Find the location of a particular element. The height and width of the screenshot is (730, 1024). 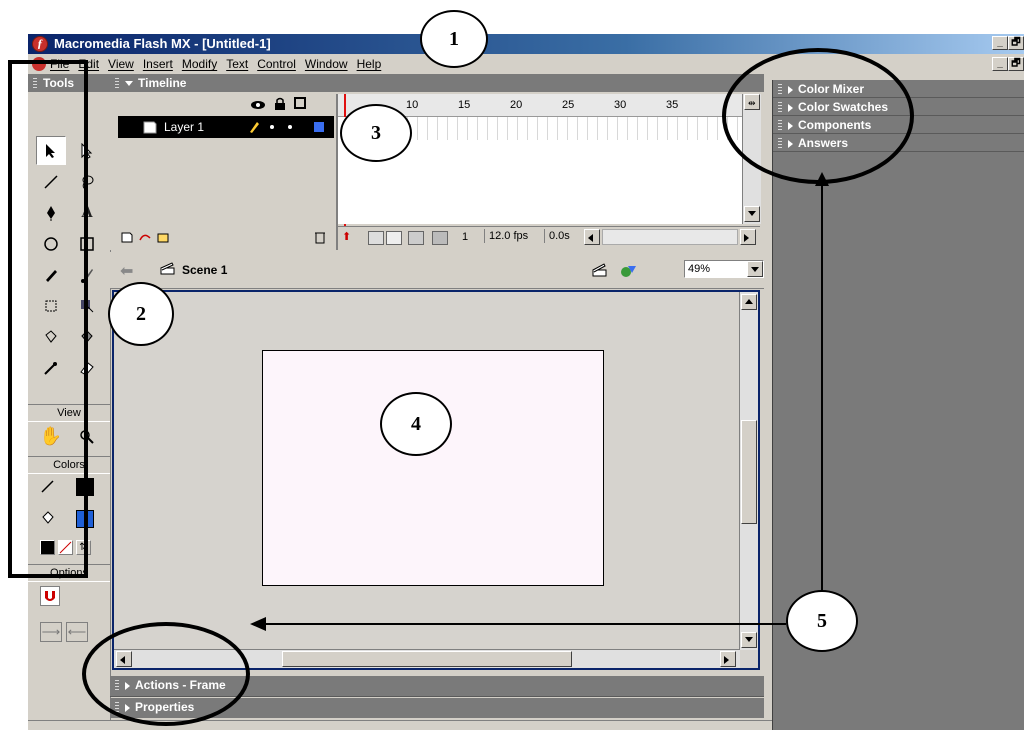

callout-1: 1 is located at coordinates (454, 39).